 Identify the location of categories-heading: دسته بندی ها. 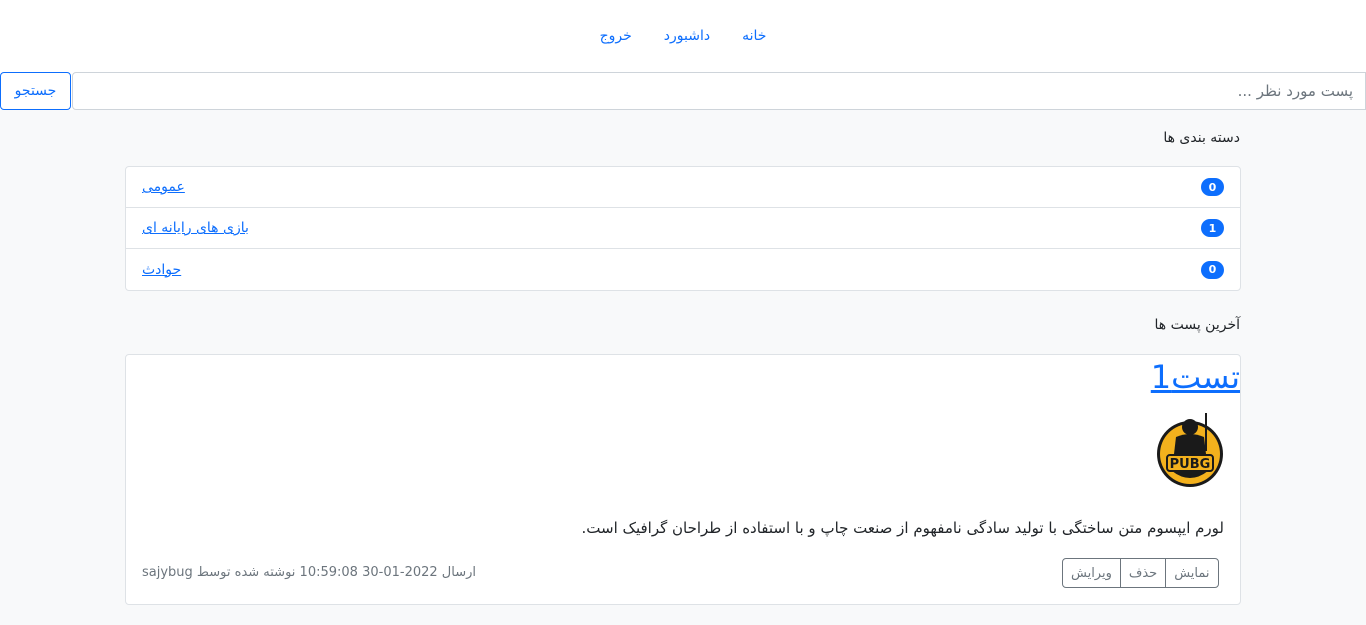
(1201, 138).